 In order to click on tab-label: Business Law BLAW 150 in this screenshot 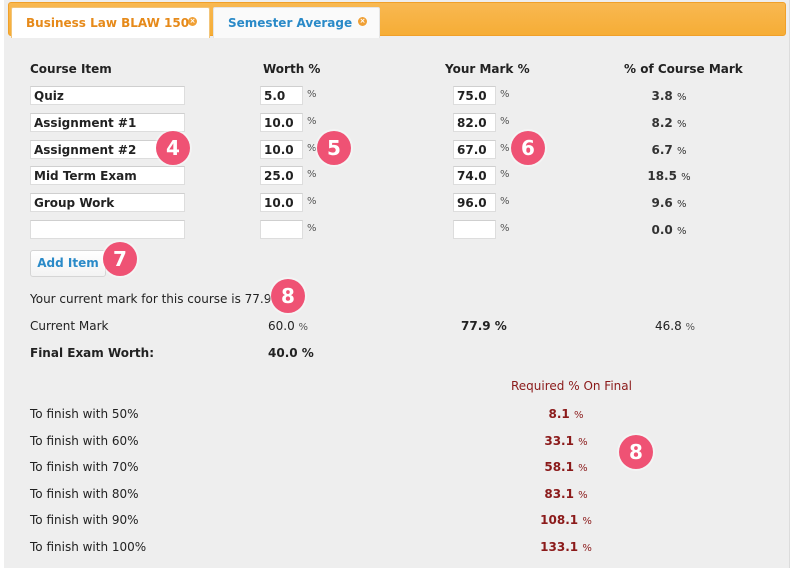, I will do `click(108, 23)`.